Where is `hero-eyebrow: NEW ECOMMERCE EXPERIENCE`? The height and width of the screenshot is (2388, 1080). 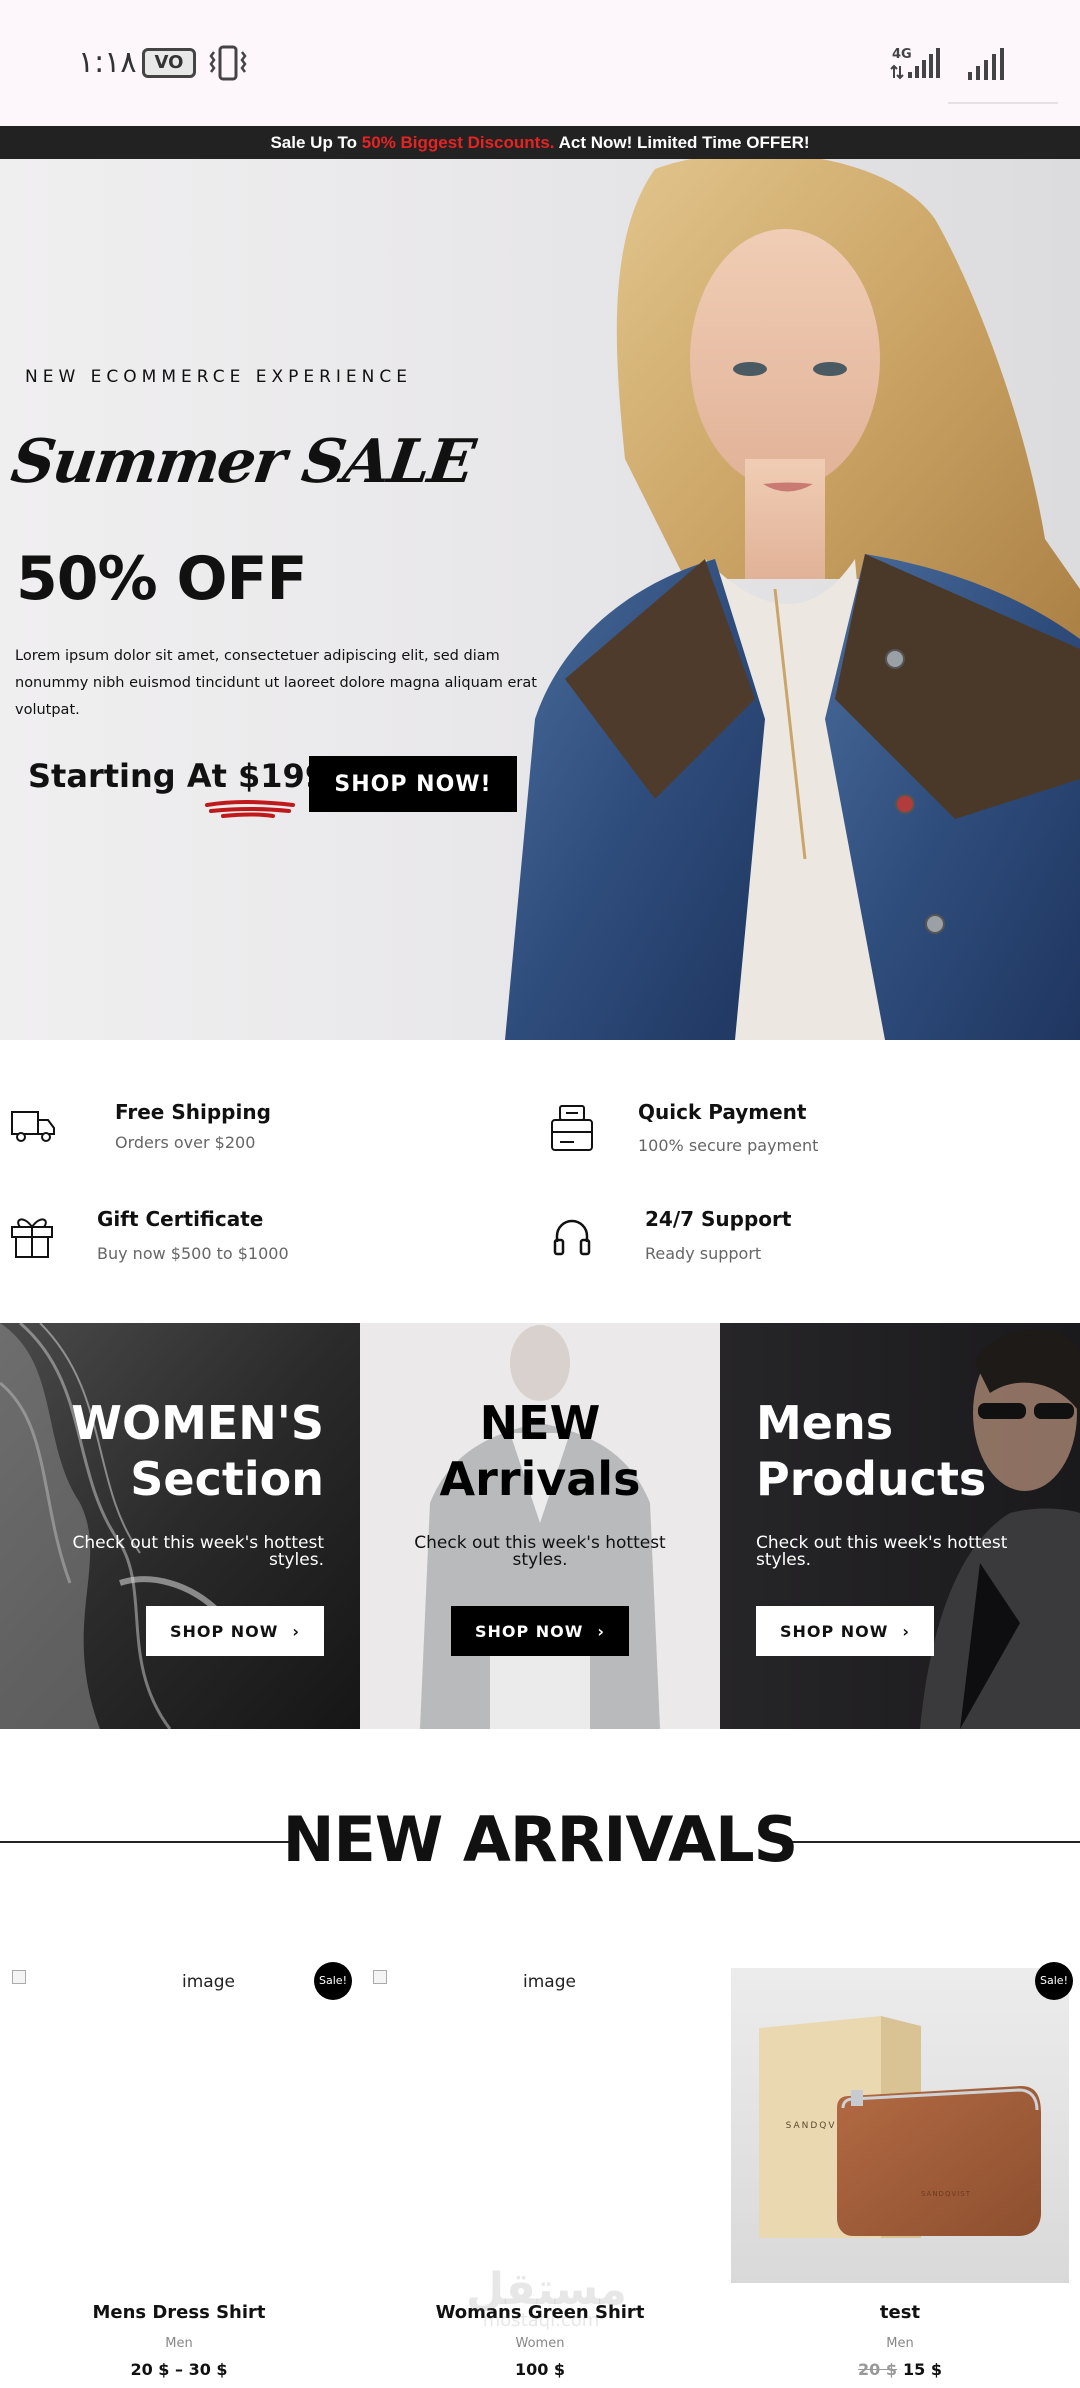 hero-eyebrow: NEW ECOMMERCE EXPERIENCE is located at coordinates (218, 377).